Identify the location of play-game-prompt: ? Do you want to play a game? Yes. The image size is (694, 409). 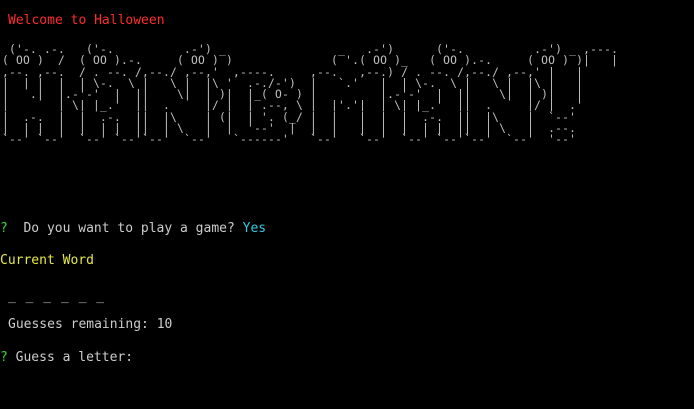
(133, 229).